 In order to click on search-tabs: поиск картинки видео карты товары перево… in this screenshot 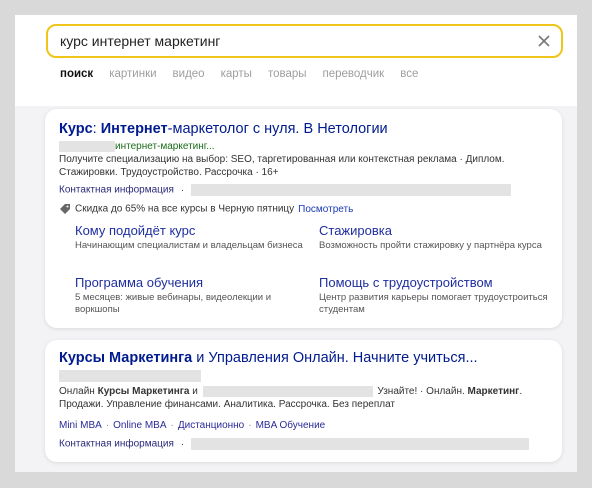, I will do `click(247, 78)`.